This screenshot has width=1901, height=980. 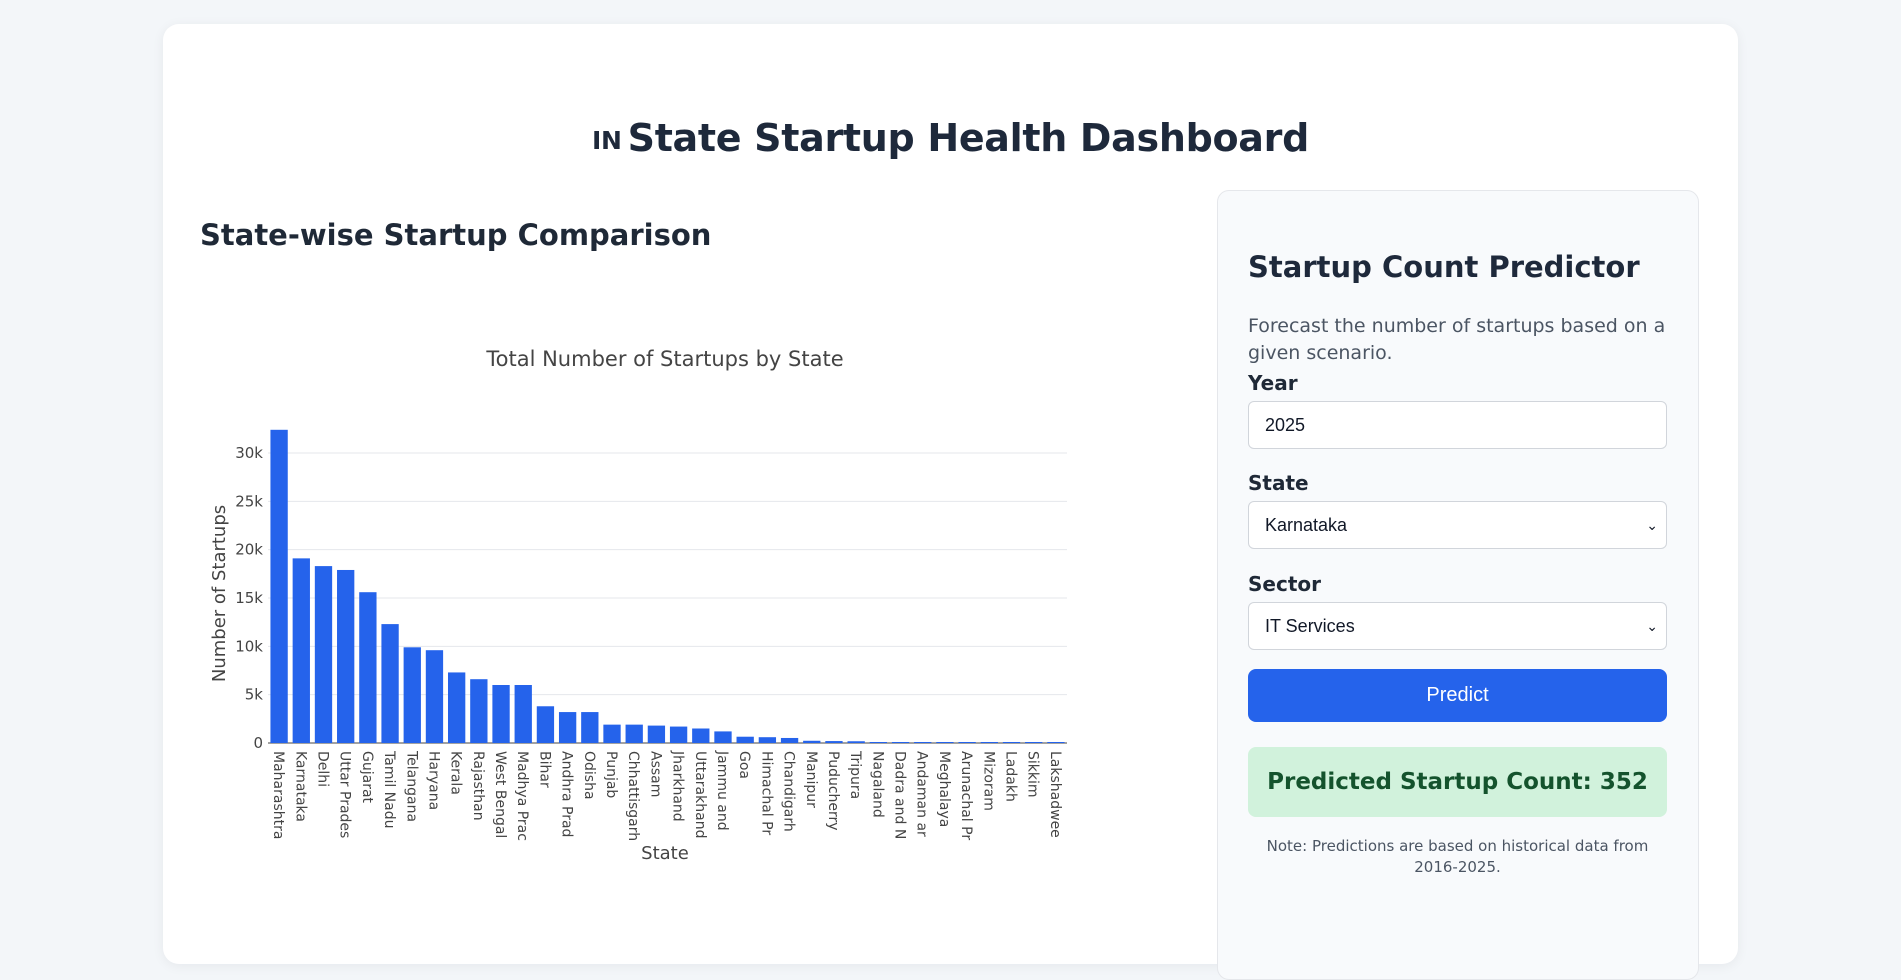 What do you see at coordinates (1033, 774) in the screenshot?
I see `x-tick-label: Sikkim` at bounding box center [1033, 774].